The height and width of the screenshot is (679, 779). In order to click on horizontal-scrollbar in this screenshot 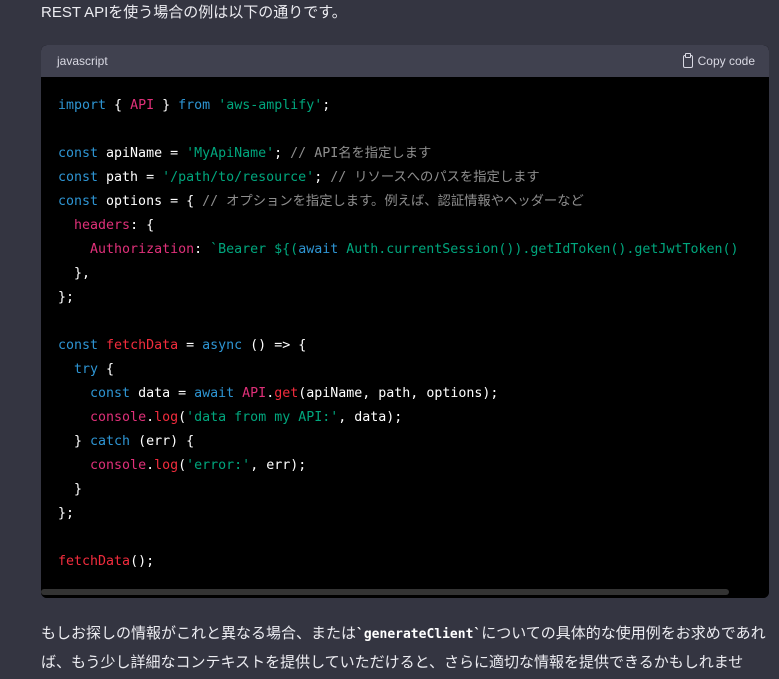, I will do `click(405, 592)`.